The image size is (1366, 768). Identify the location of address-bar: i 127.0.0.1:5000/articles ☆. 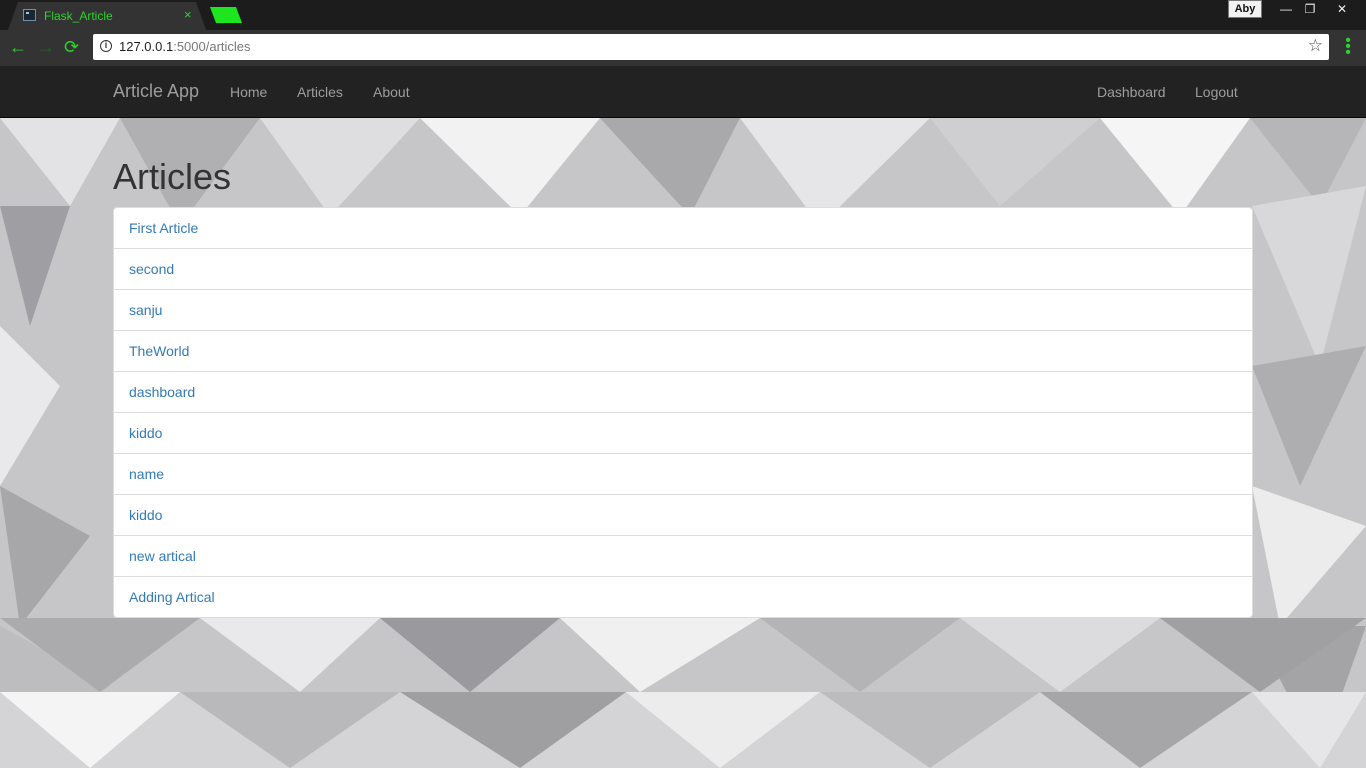
(711, 47).